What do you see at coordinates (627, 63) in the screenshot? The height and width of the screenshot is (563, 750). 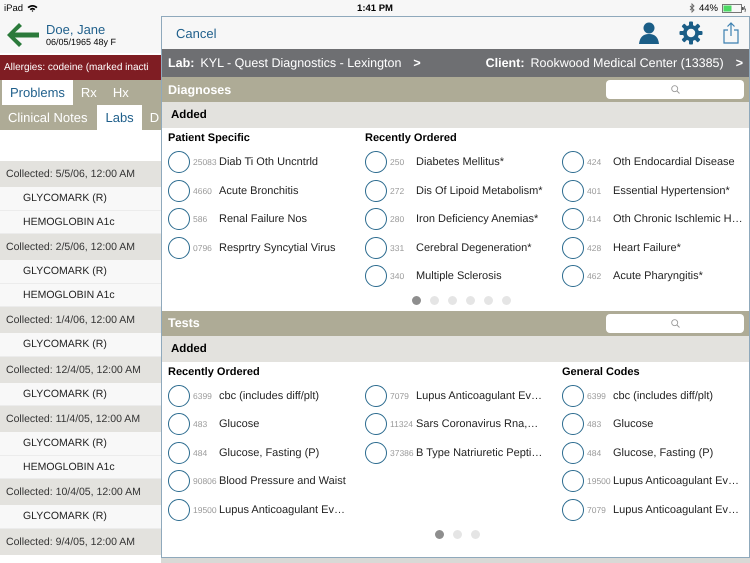 I see `client-selector: Rookwood Medical Center (13385)` at bounding box center [627, 63].